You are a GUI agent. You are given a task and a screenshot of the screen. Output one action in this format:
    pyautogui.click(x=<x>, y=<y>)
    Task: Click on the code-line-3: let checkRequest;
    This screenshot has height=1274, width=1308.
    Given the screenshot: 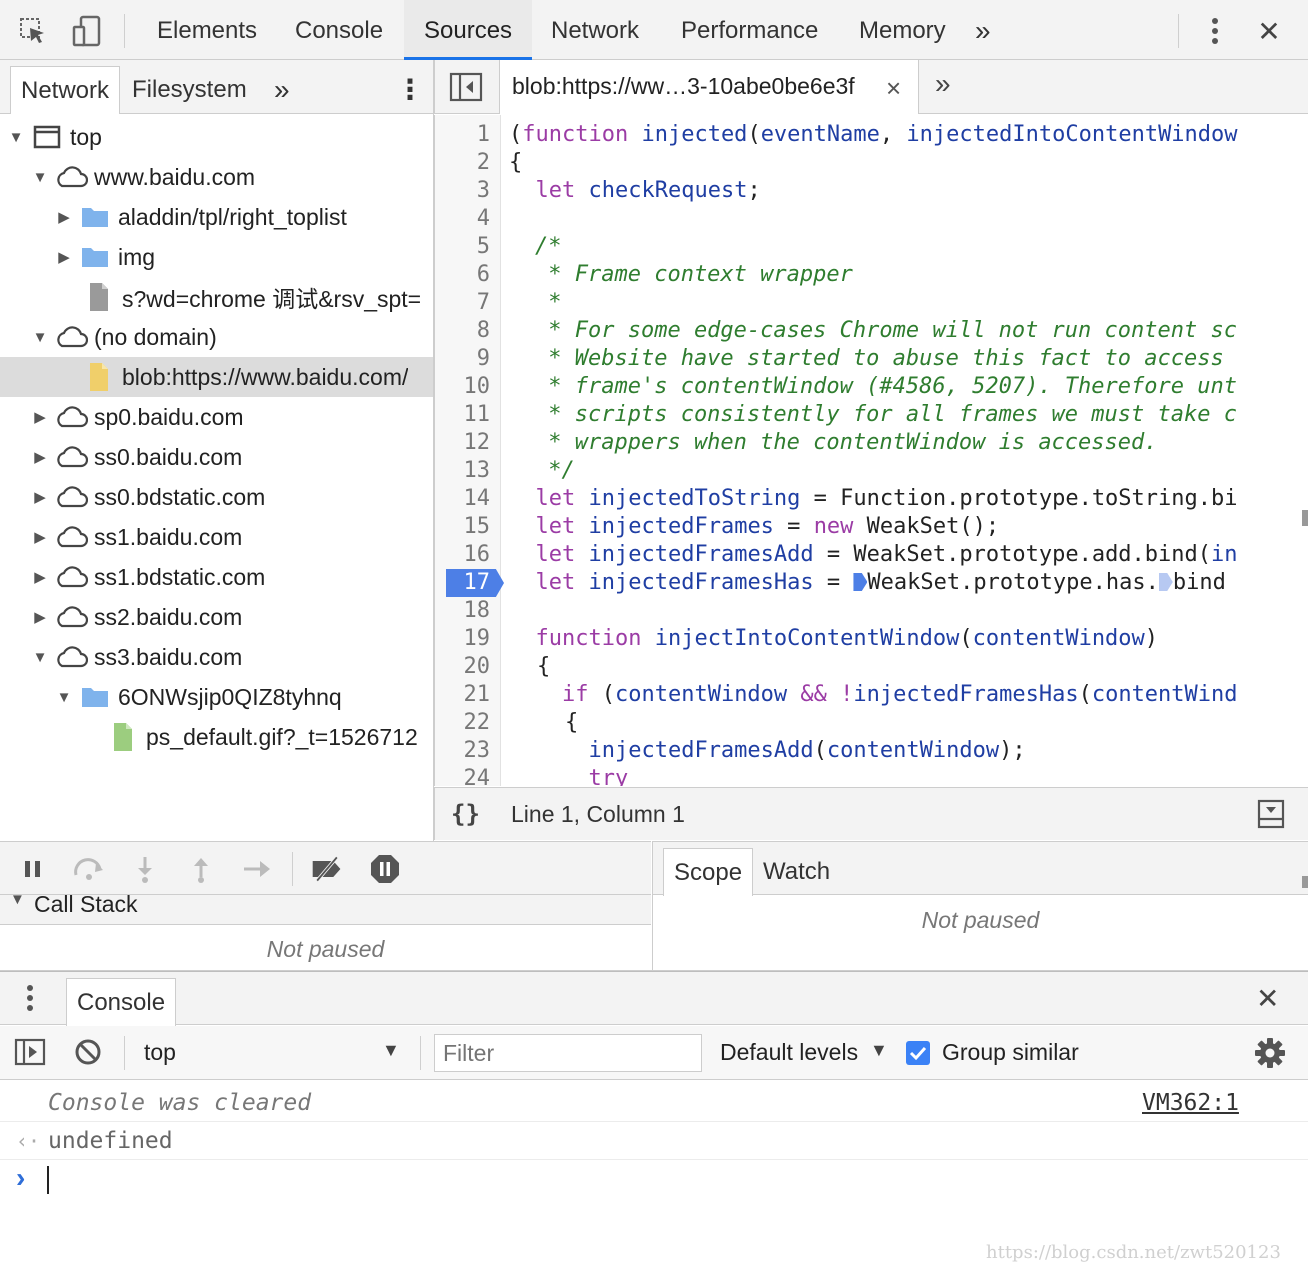 What is the action you would take?
    pyautogui.click(x=635, y=191)
    